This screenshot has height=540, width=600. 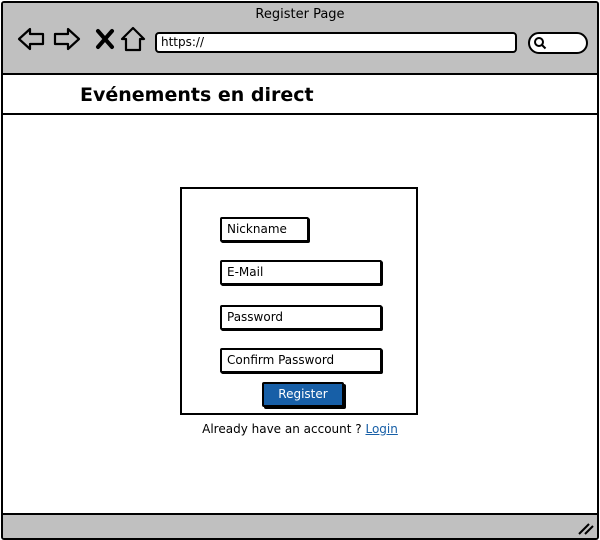 What do you see at coordinates (381, 429) in the screenshot?
I see `login-link: Login` at bounding box center [381, 429].